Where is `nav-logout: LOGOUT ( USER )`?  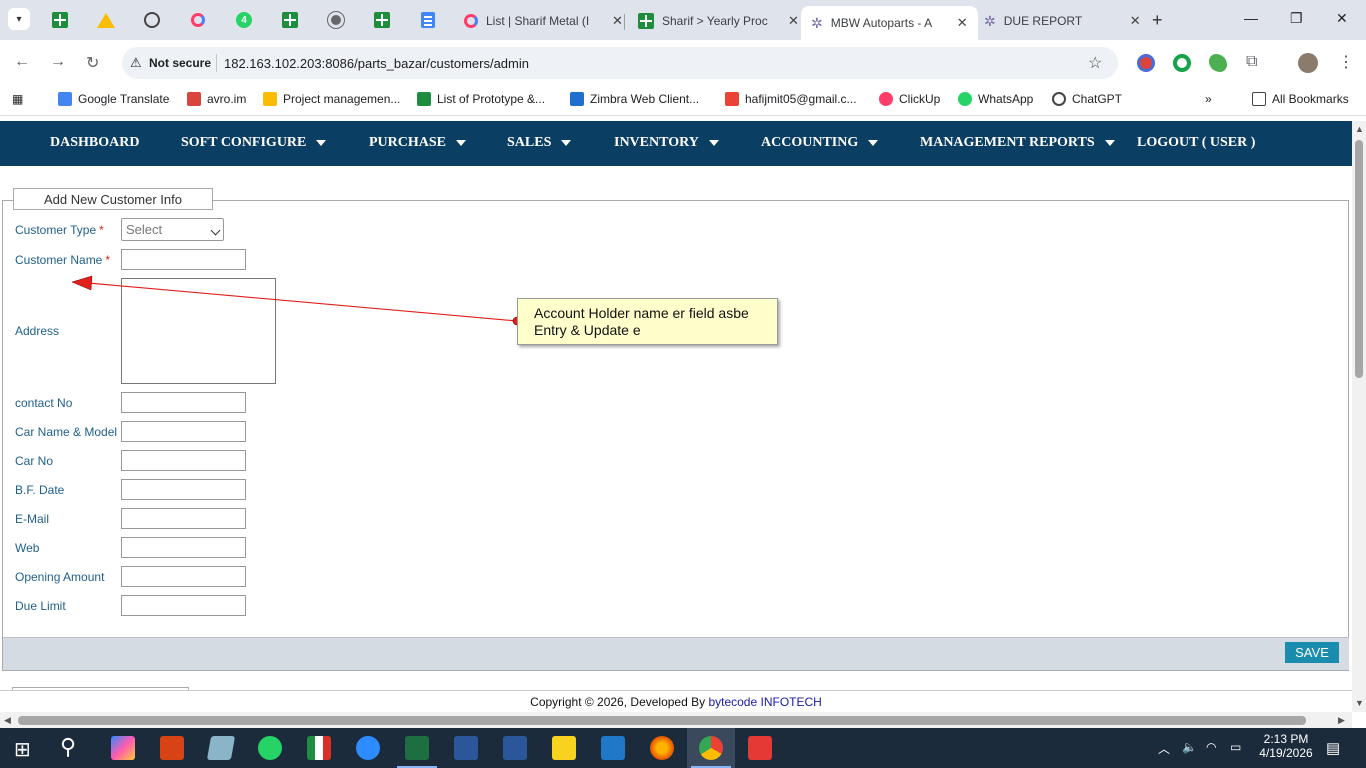 nav-logout: LOGOUT ( USER ) is located at coordinates (1196, 143).